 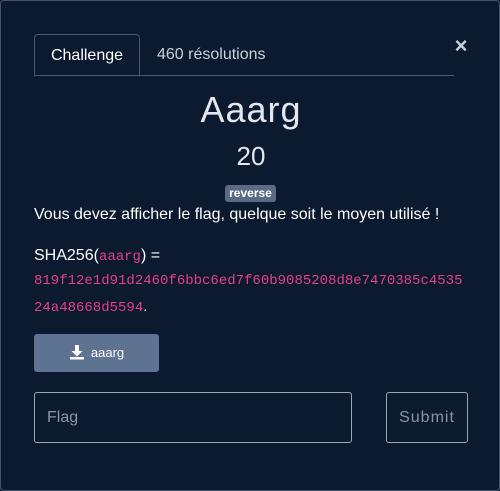 I want to click on sha-filename: aaarg, so click(x=119, y=257).